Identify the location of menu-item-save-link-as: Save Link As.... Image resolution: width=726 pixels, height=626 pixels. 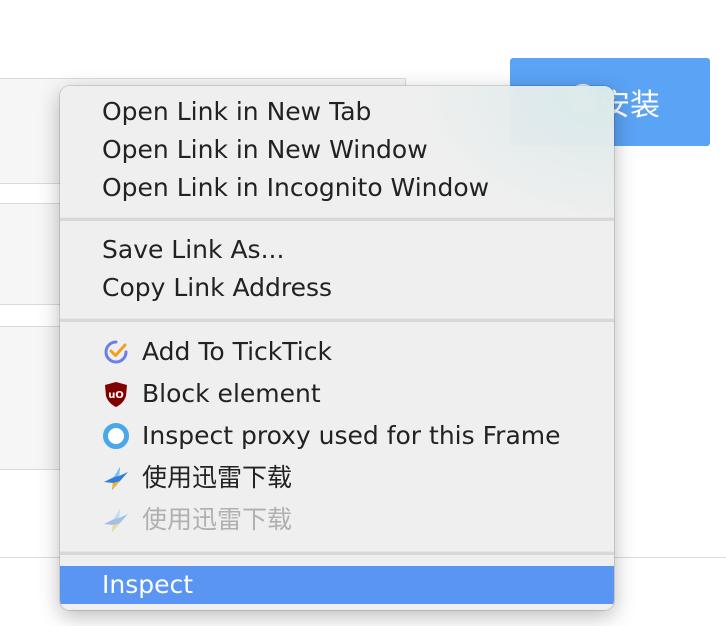
(337, 250).